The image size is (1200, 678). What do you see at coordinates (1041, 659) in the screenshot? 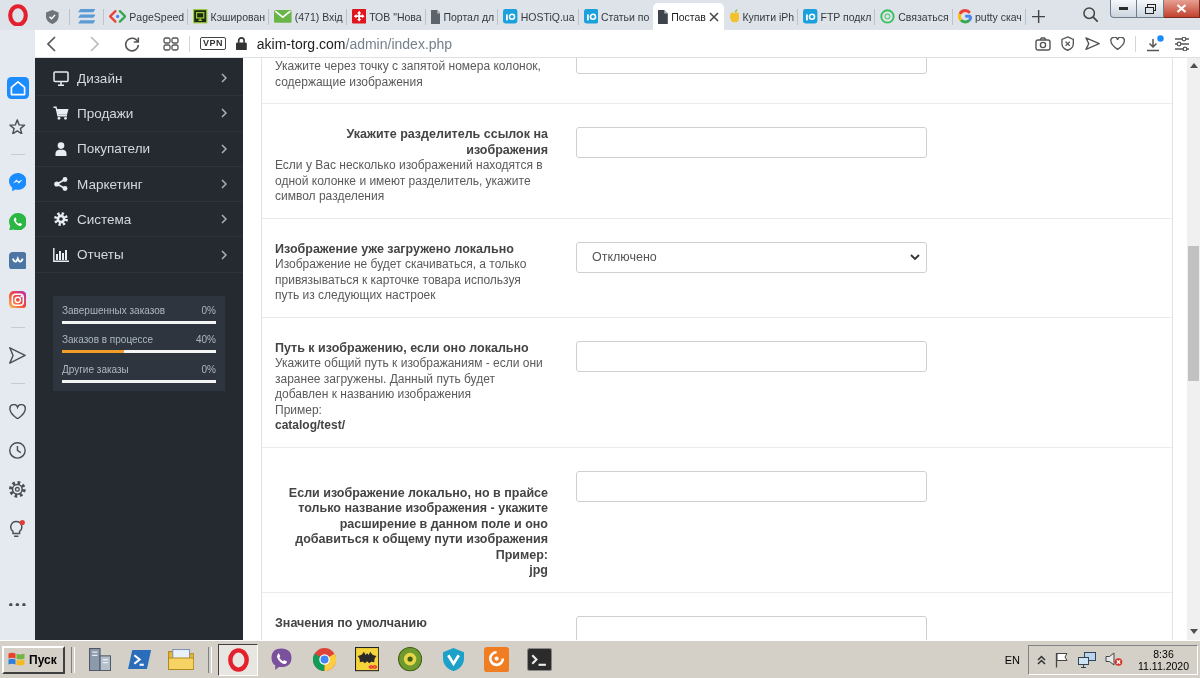
I see `chevron-up-icon` at bounding box center [1041, 659].